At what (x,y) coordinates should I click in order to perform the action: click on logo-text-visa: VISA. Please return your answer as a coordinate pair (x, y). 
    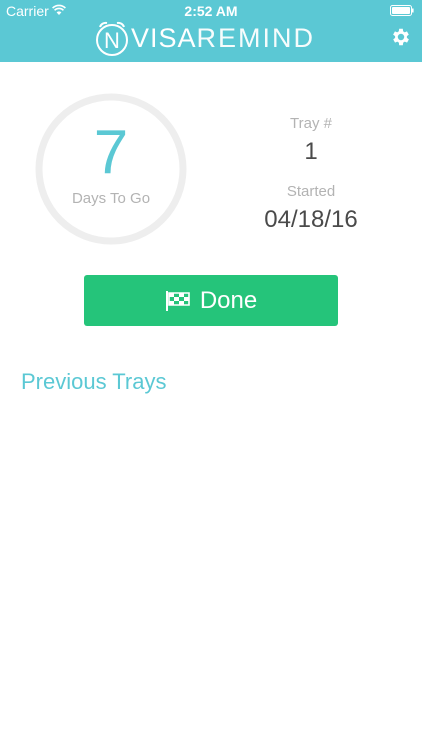
    Looking at the image, I should click on (164, 37).